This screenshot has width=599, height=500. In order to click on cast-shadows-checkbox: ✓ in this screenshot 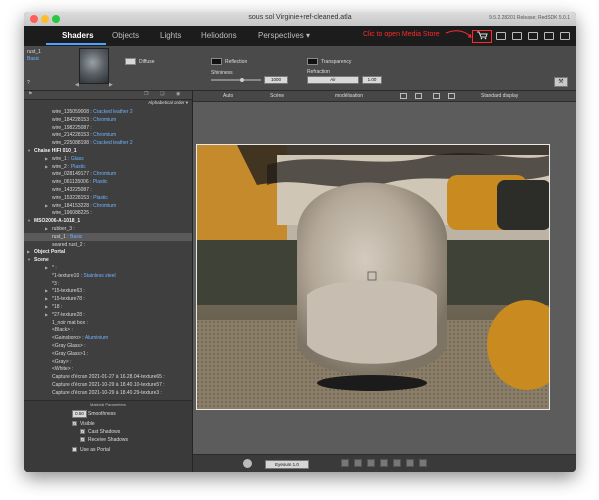, I will do `click(82, 431)`.